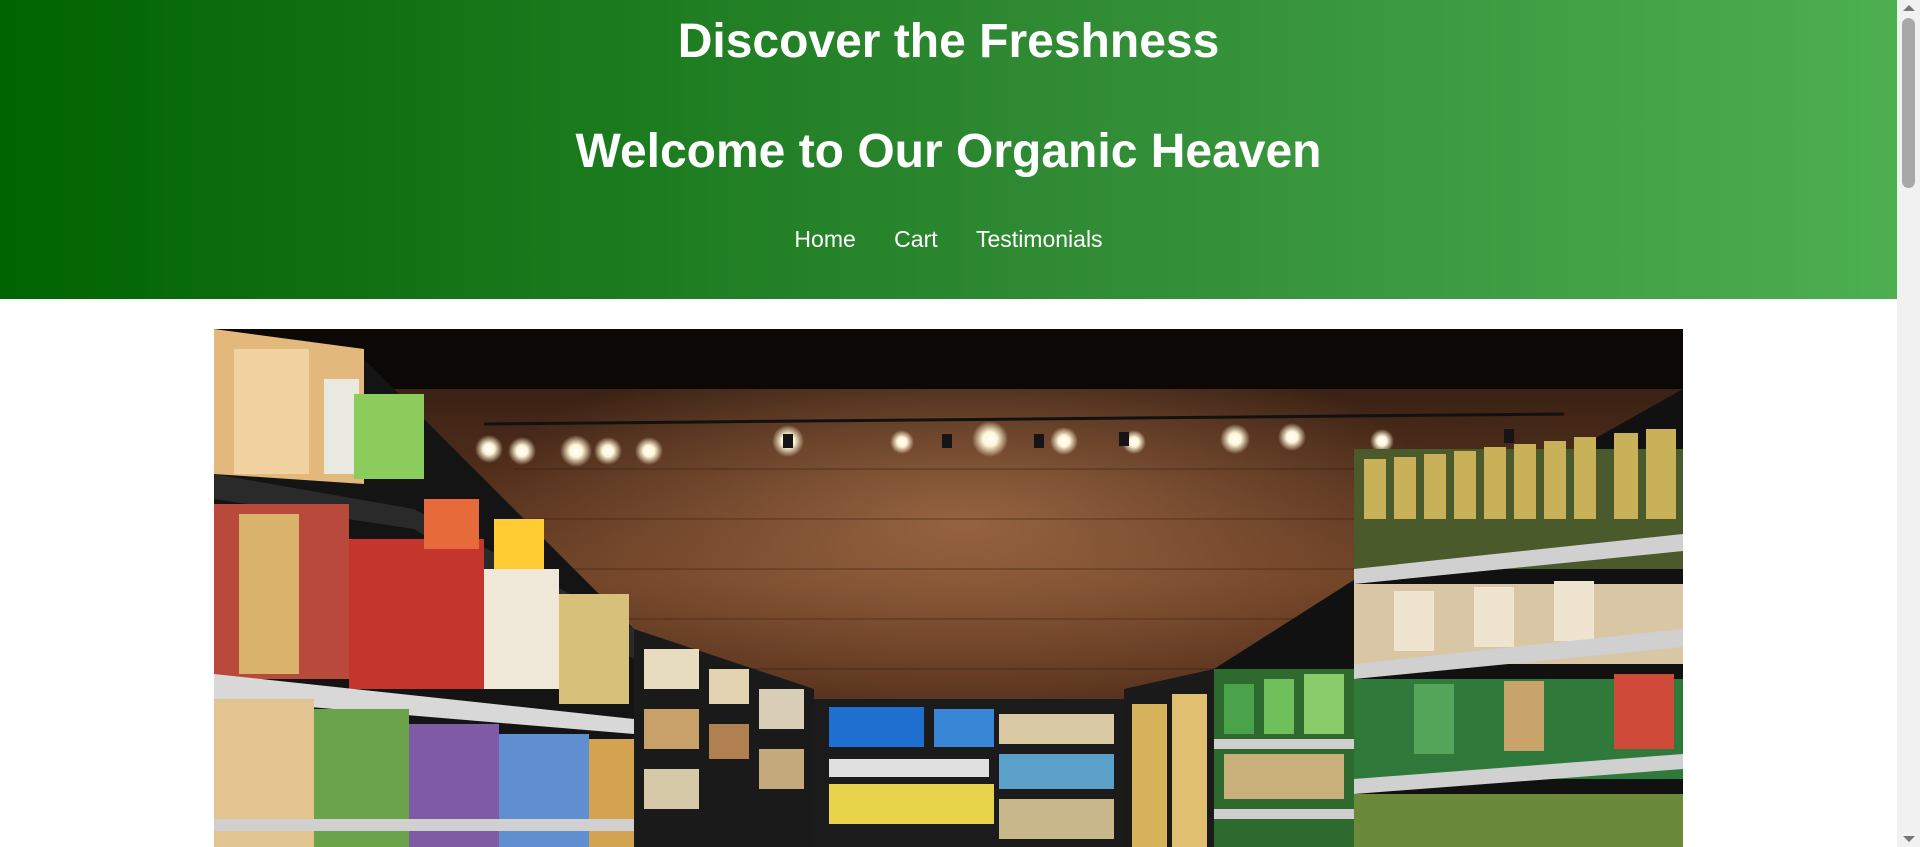 This screenshot has width=1920, height=847. What do you see at coordinates (969, 773) in the screenshot?
I see `back-shelves` at bounding box center [969, 773].